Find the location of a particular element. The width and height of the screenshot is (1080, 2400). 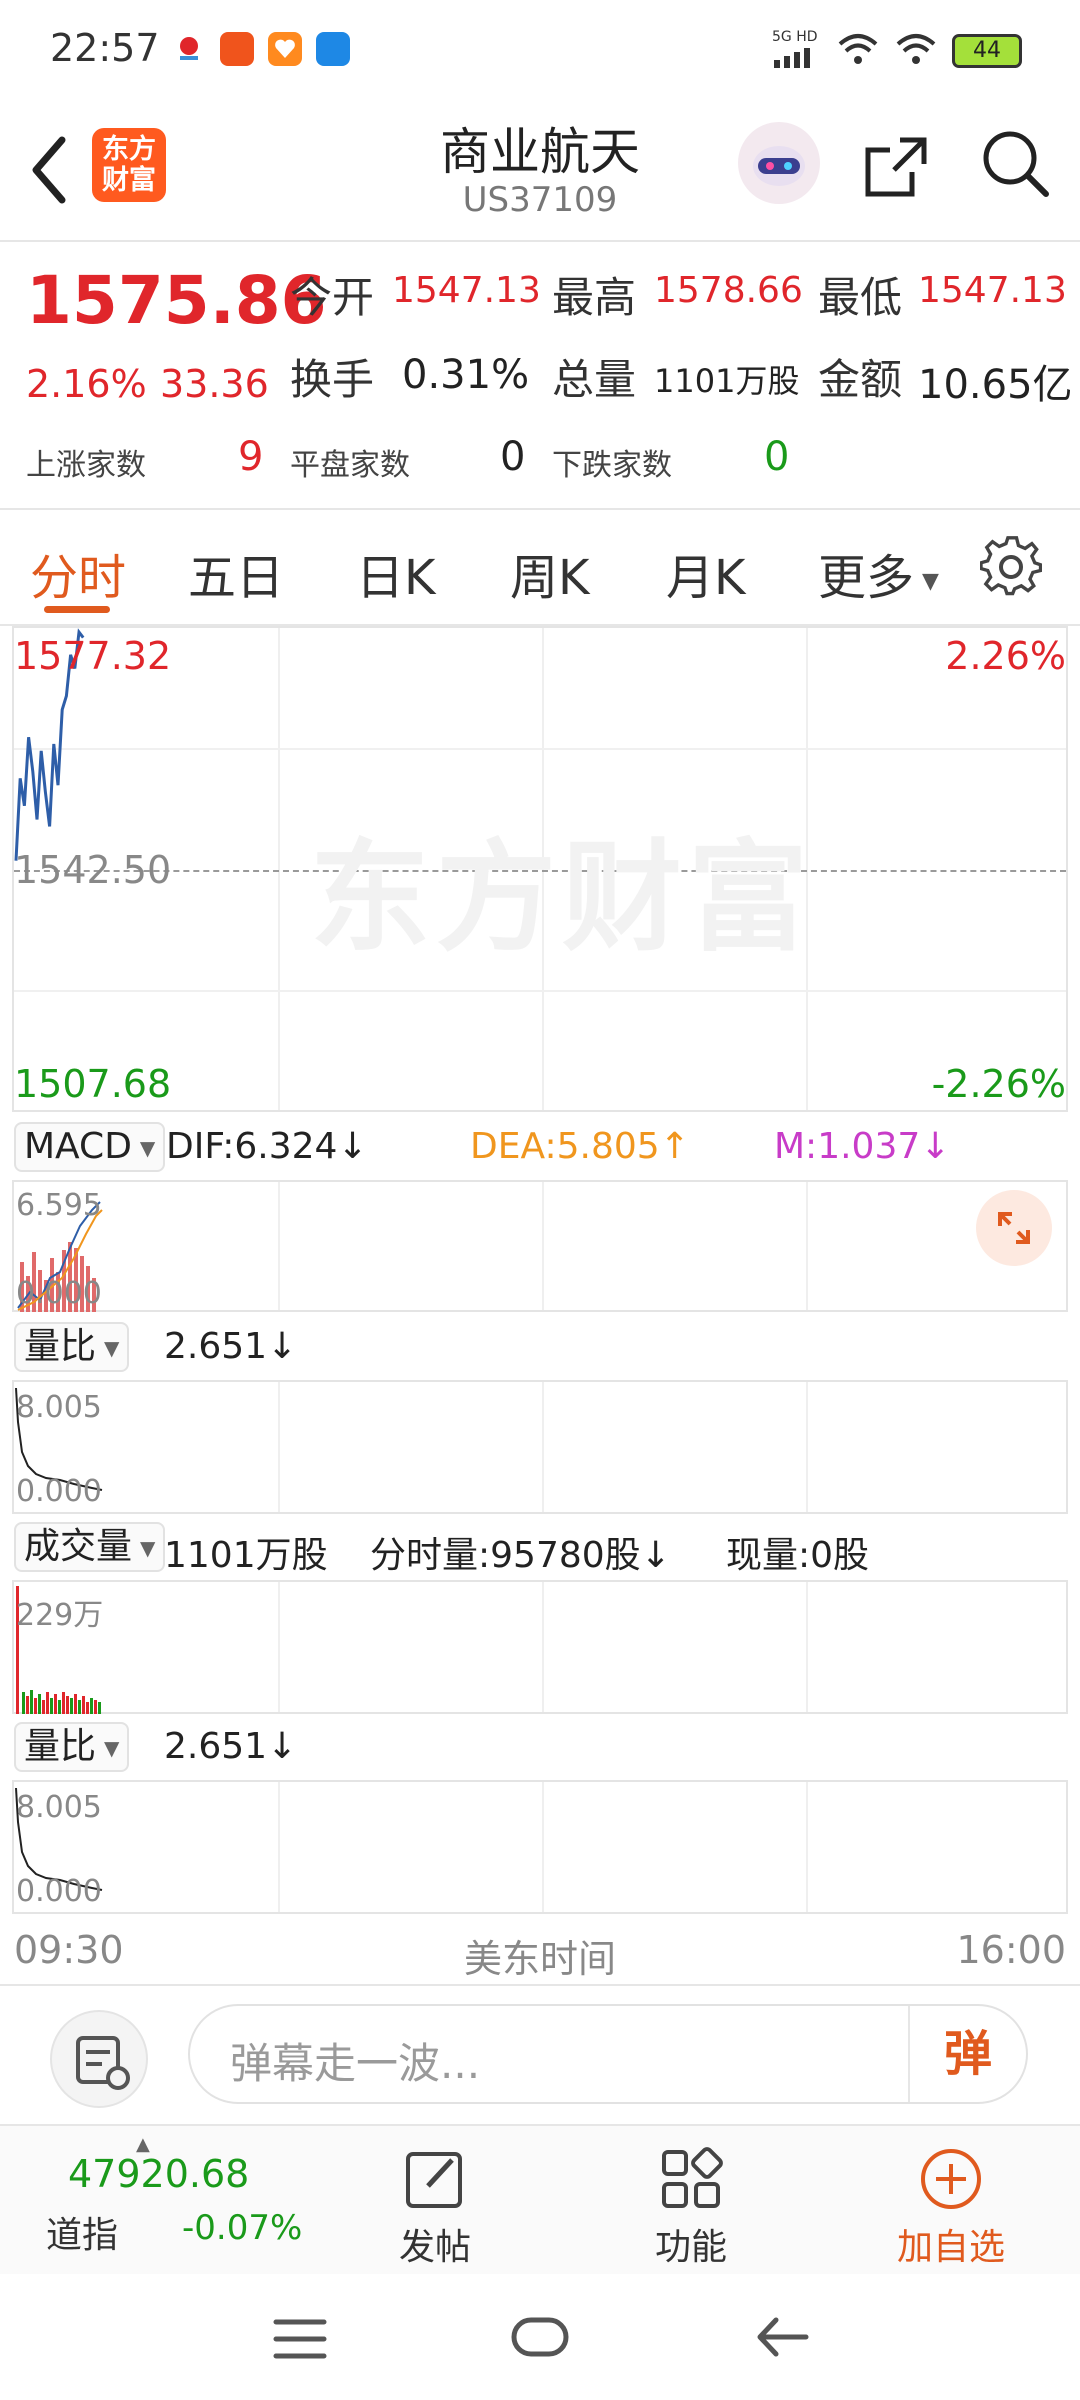

ratio2-y-top: 8.005 is located at coordinates (59, 1807).